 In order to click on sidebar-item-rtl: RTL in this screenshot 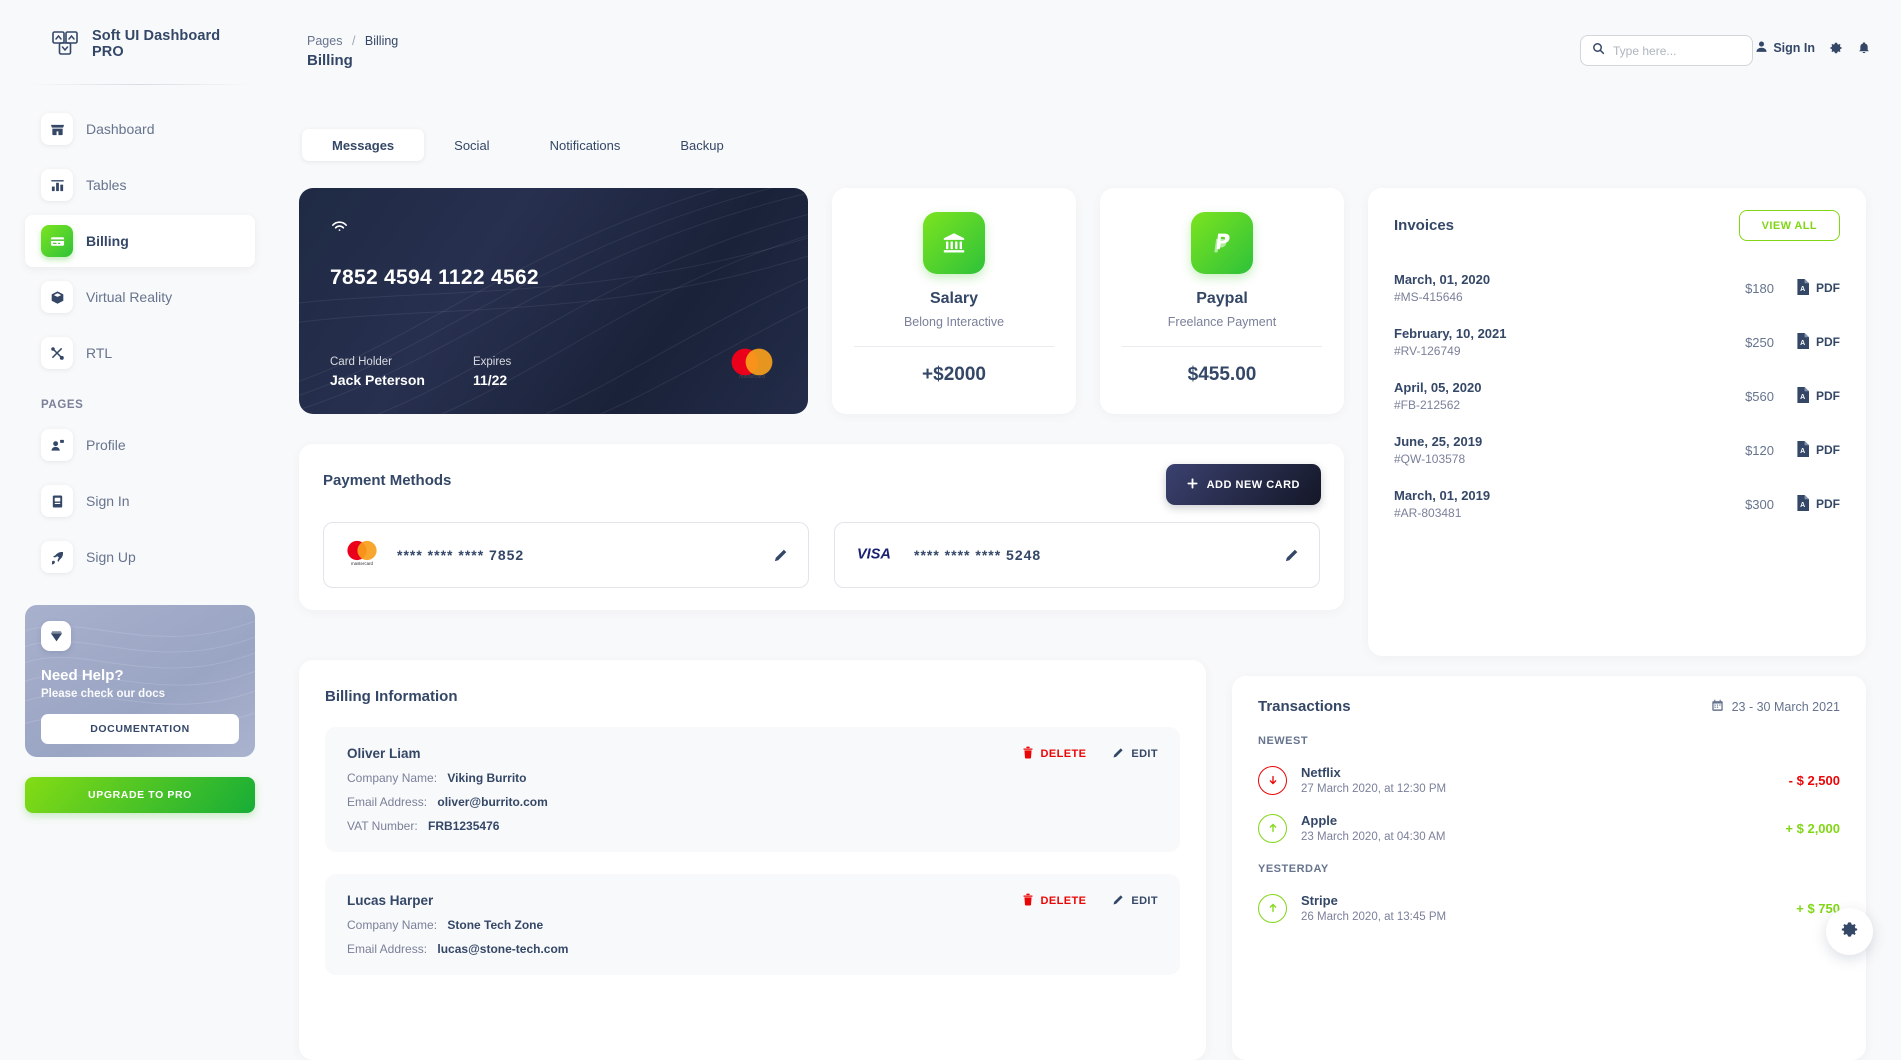, I will do `click(140, 353)`.